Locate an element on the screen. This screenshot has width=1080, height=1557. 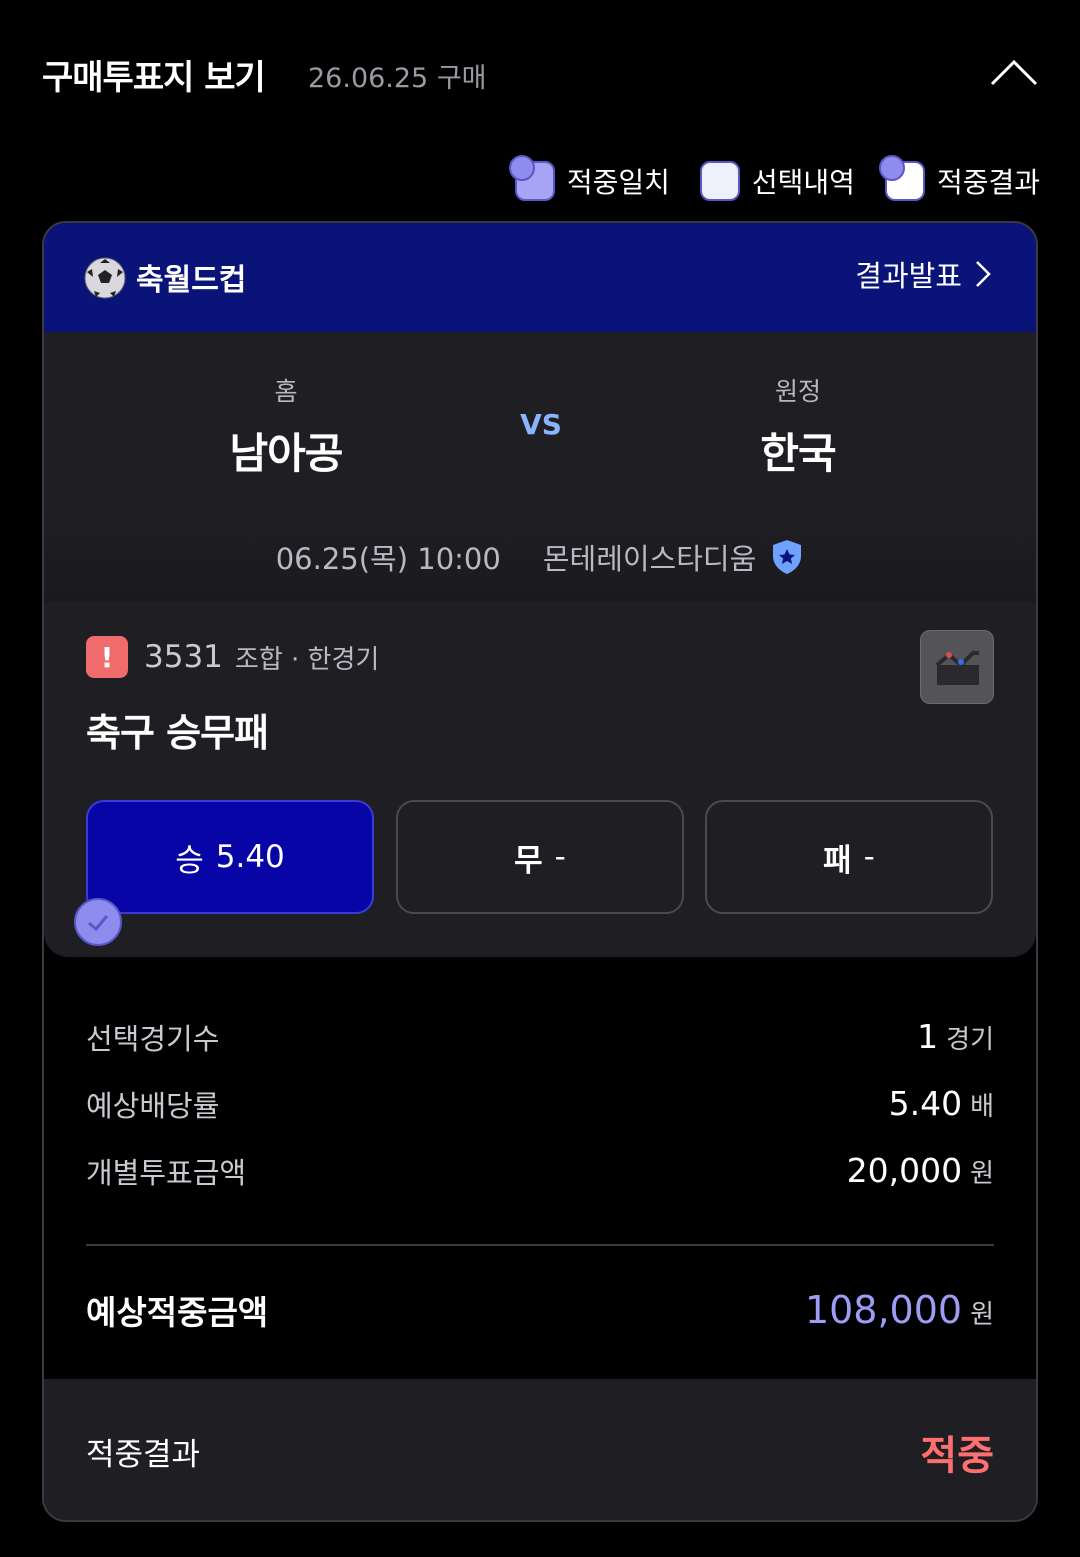
soccer-ball-icon is located at coordinates (105, 278).